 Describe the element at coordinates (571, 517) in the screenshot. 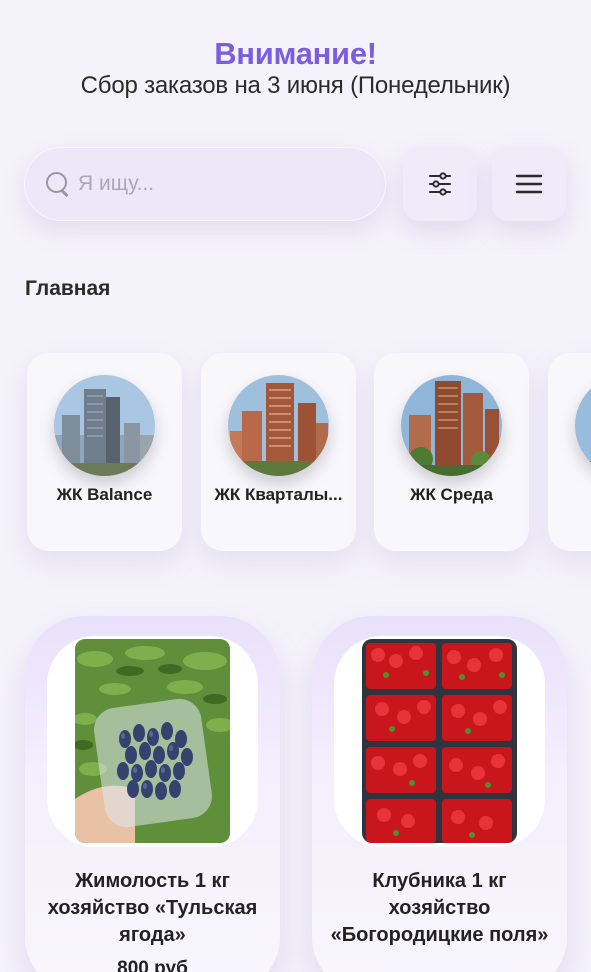

I see `complex-label: Ми` at that location.